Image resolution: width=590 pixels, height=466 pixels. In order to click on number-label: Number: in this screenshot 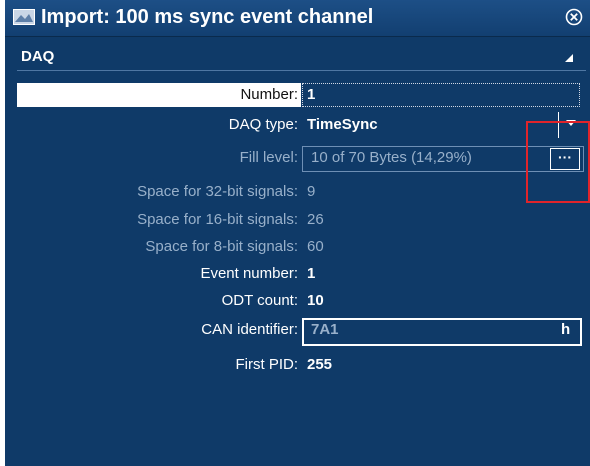, I will do `click(269, 94)`.